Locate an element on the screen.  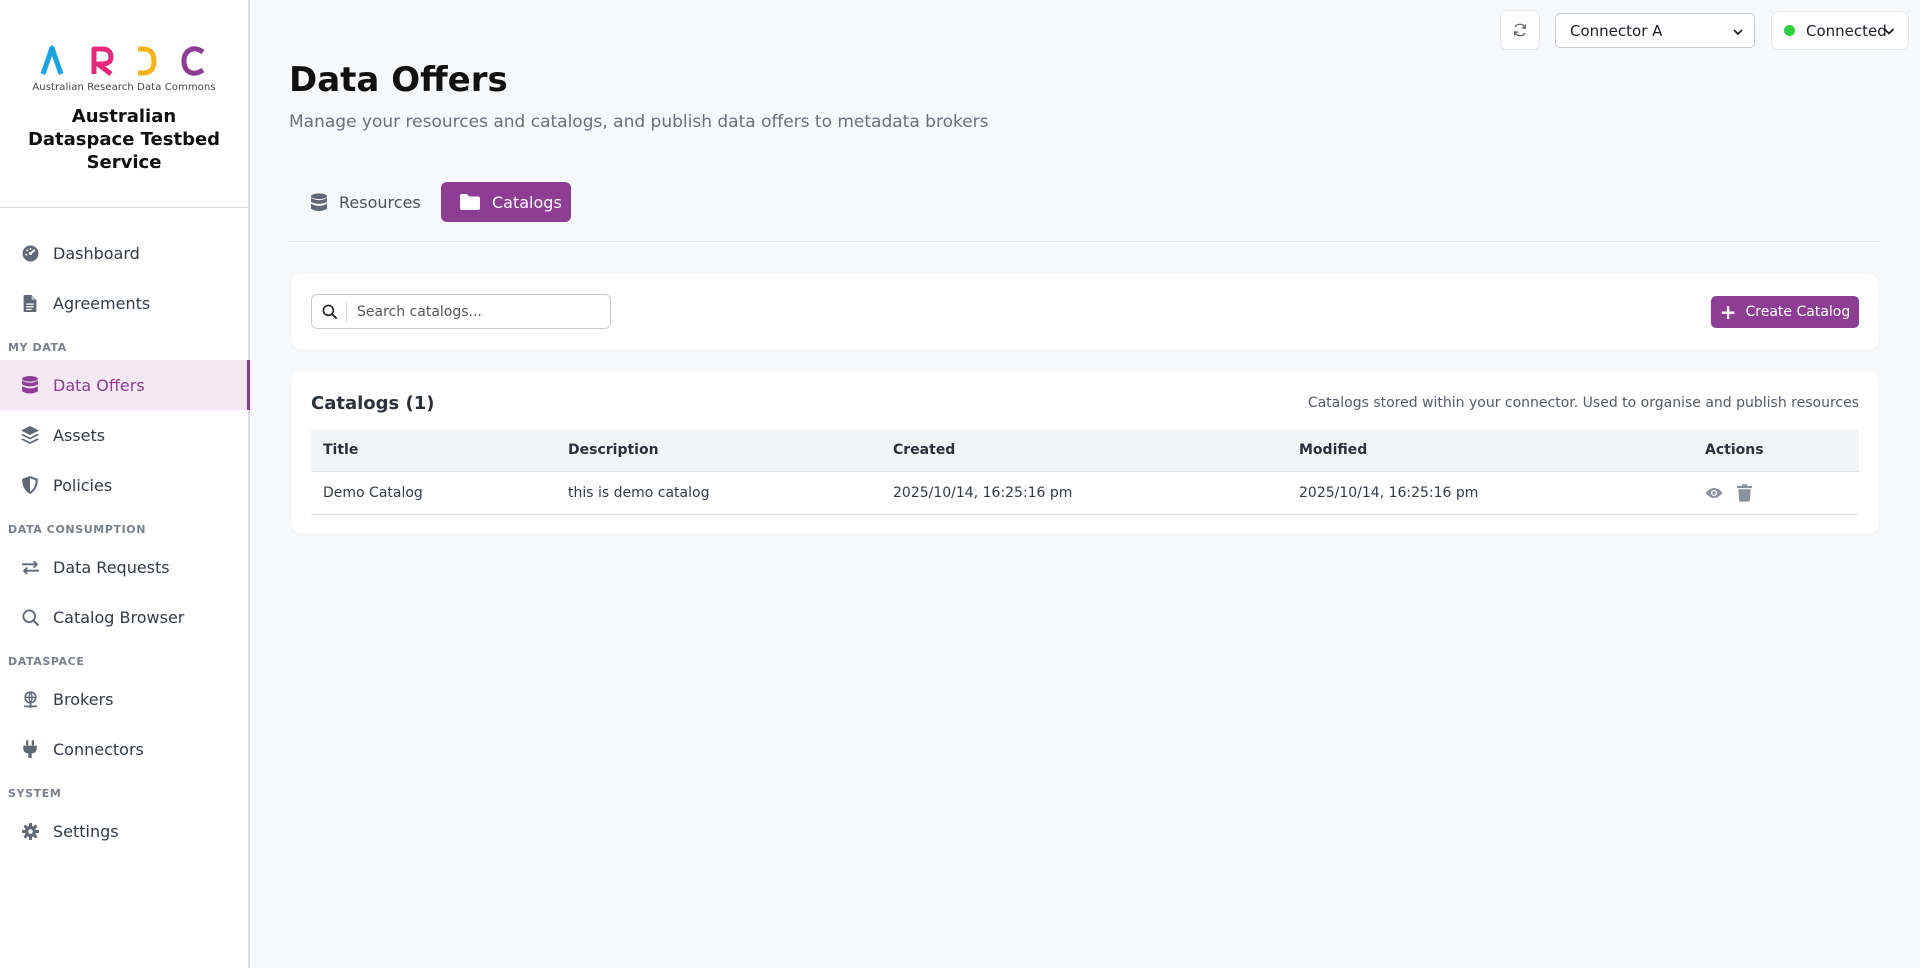
catalog-created: 2025/10/14, 16:25:16 pm is located at coordinates (1084, 493).